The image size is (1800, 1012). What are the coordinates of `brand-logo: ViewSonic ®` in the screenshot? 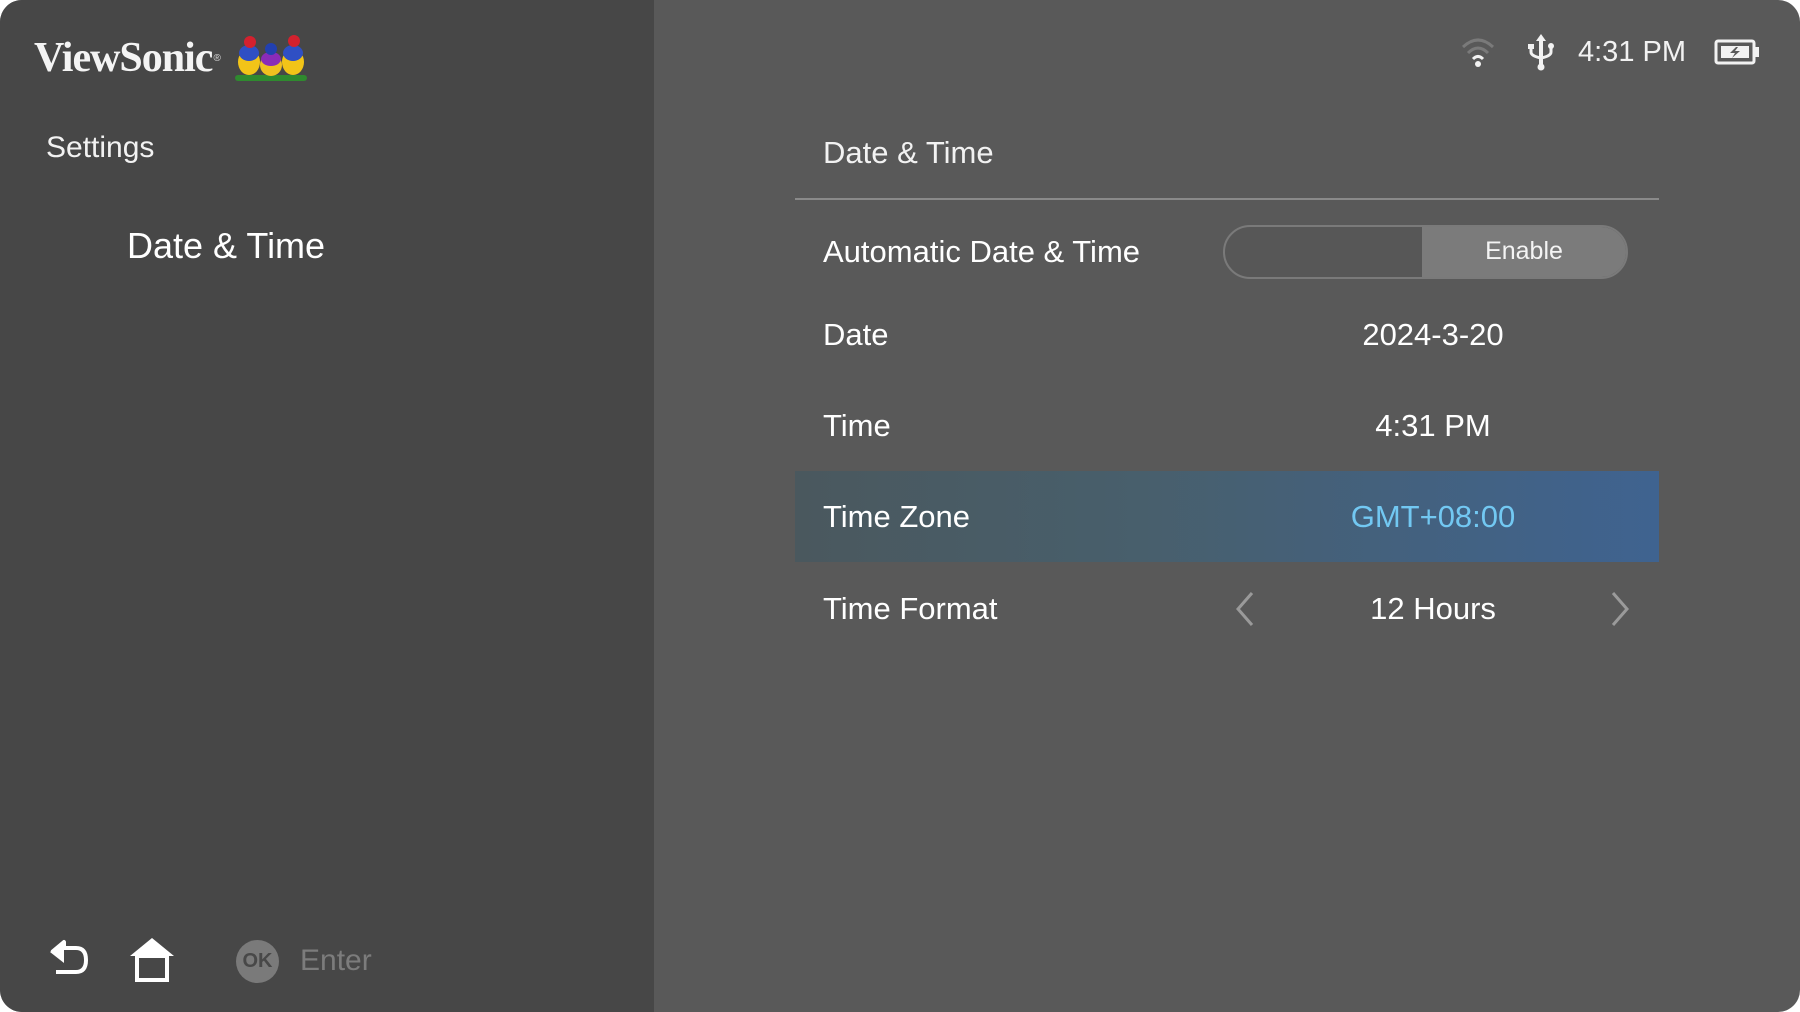 It's located at (171, 58).